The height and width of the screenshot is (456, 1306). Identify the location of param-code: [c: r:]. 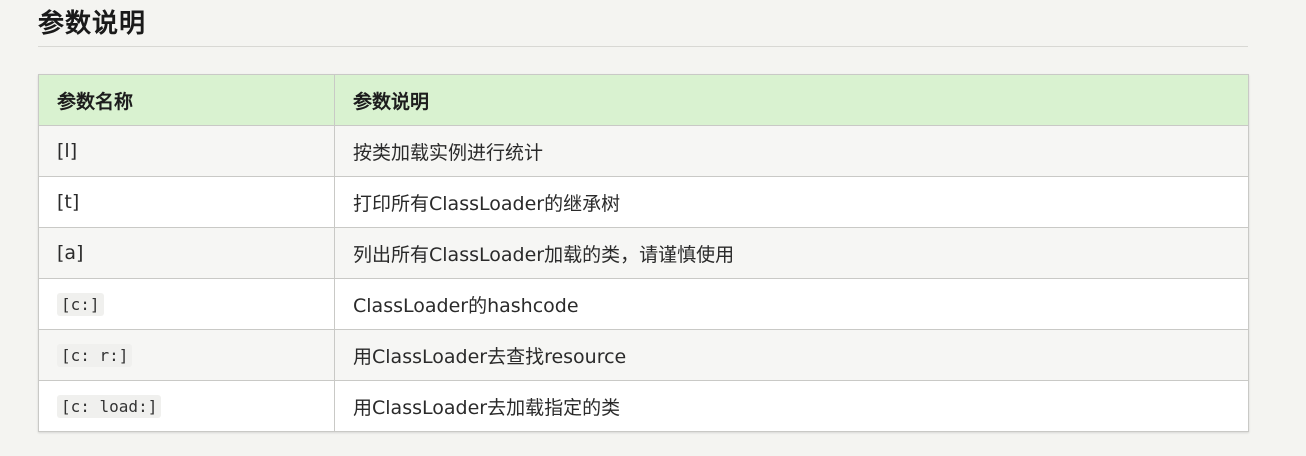
(95, 355).